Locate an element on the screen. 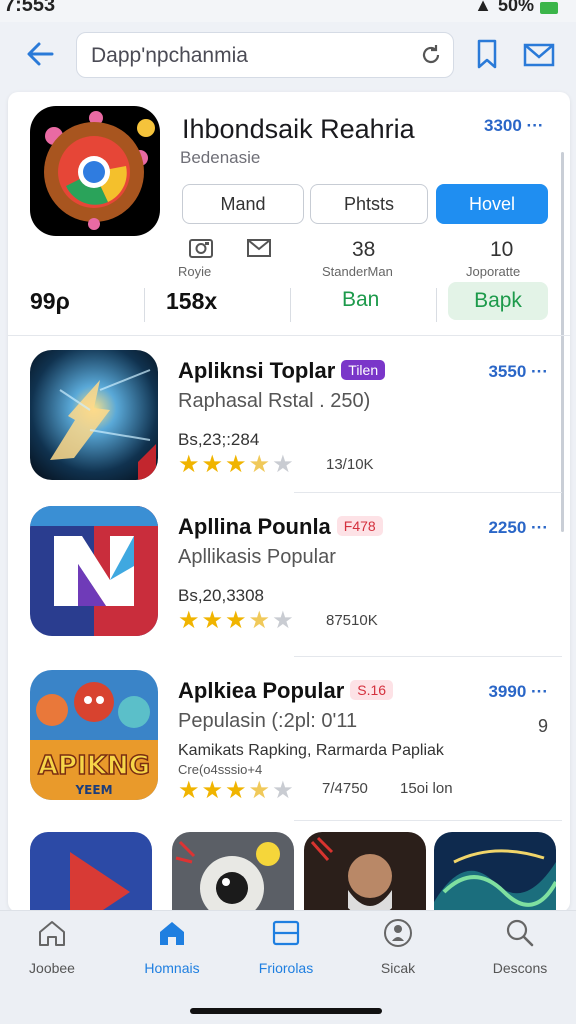 The height and width of the screenshot is (1024, 576). reload-icon is located at coordinates (431, 55).